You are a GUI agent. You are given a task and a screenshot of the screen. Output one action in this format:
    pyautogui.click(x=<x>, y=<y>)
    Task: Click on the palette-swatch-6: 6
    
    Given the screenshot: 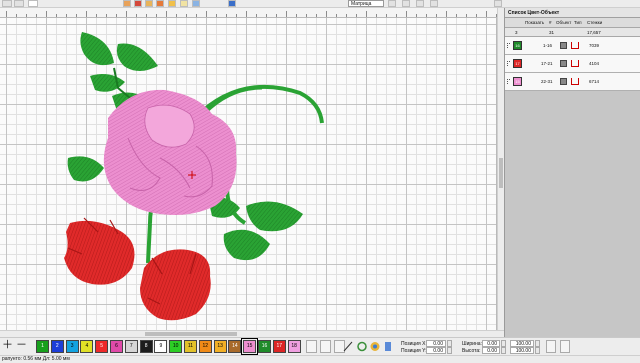 What is the action you would take?
    pyautogui.click(x=116, y=346)
    